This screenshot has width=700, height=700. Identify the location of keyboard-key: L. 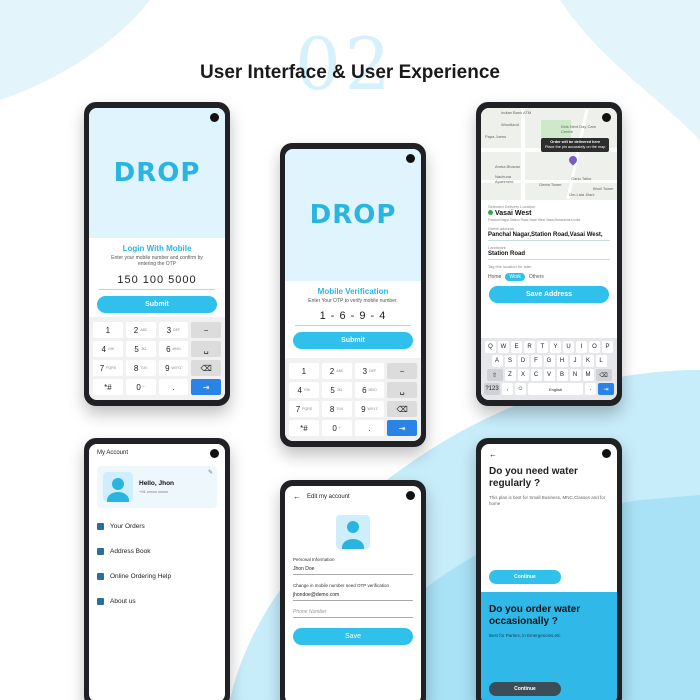
(601, 361).